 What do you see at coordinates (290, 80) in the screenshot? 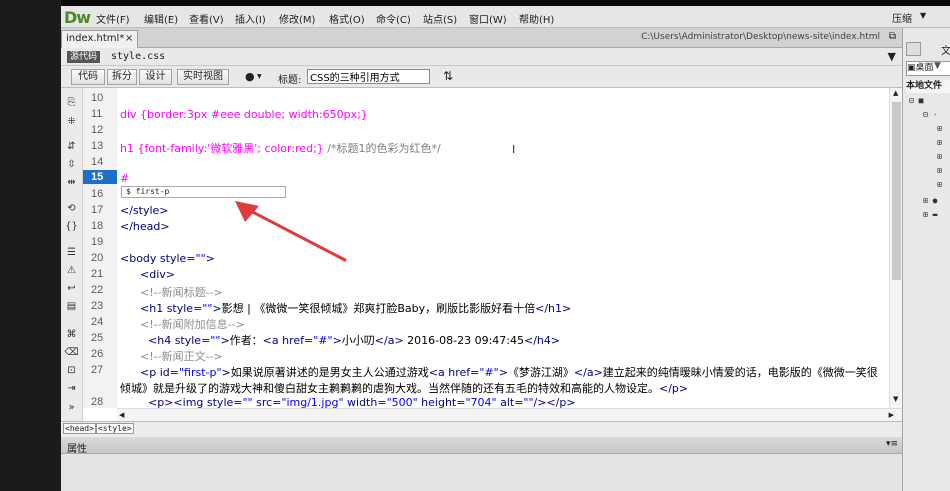
I see `title-label: 标题:` at bounding box center [290, 80].